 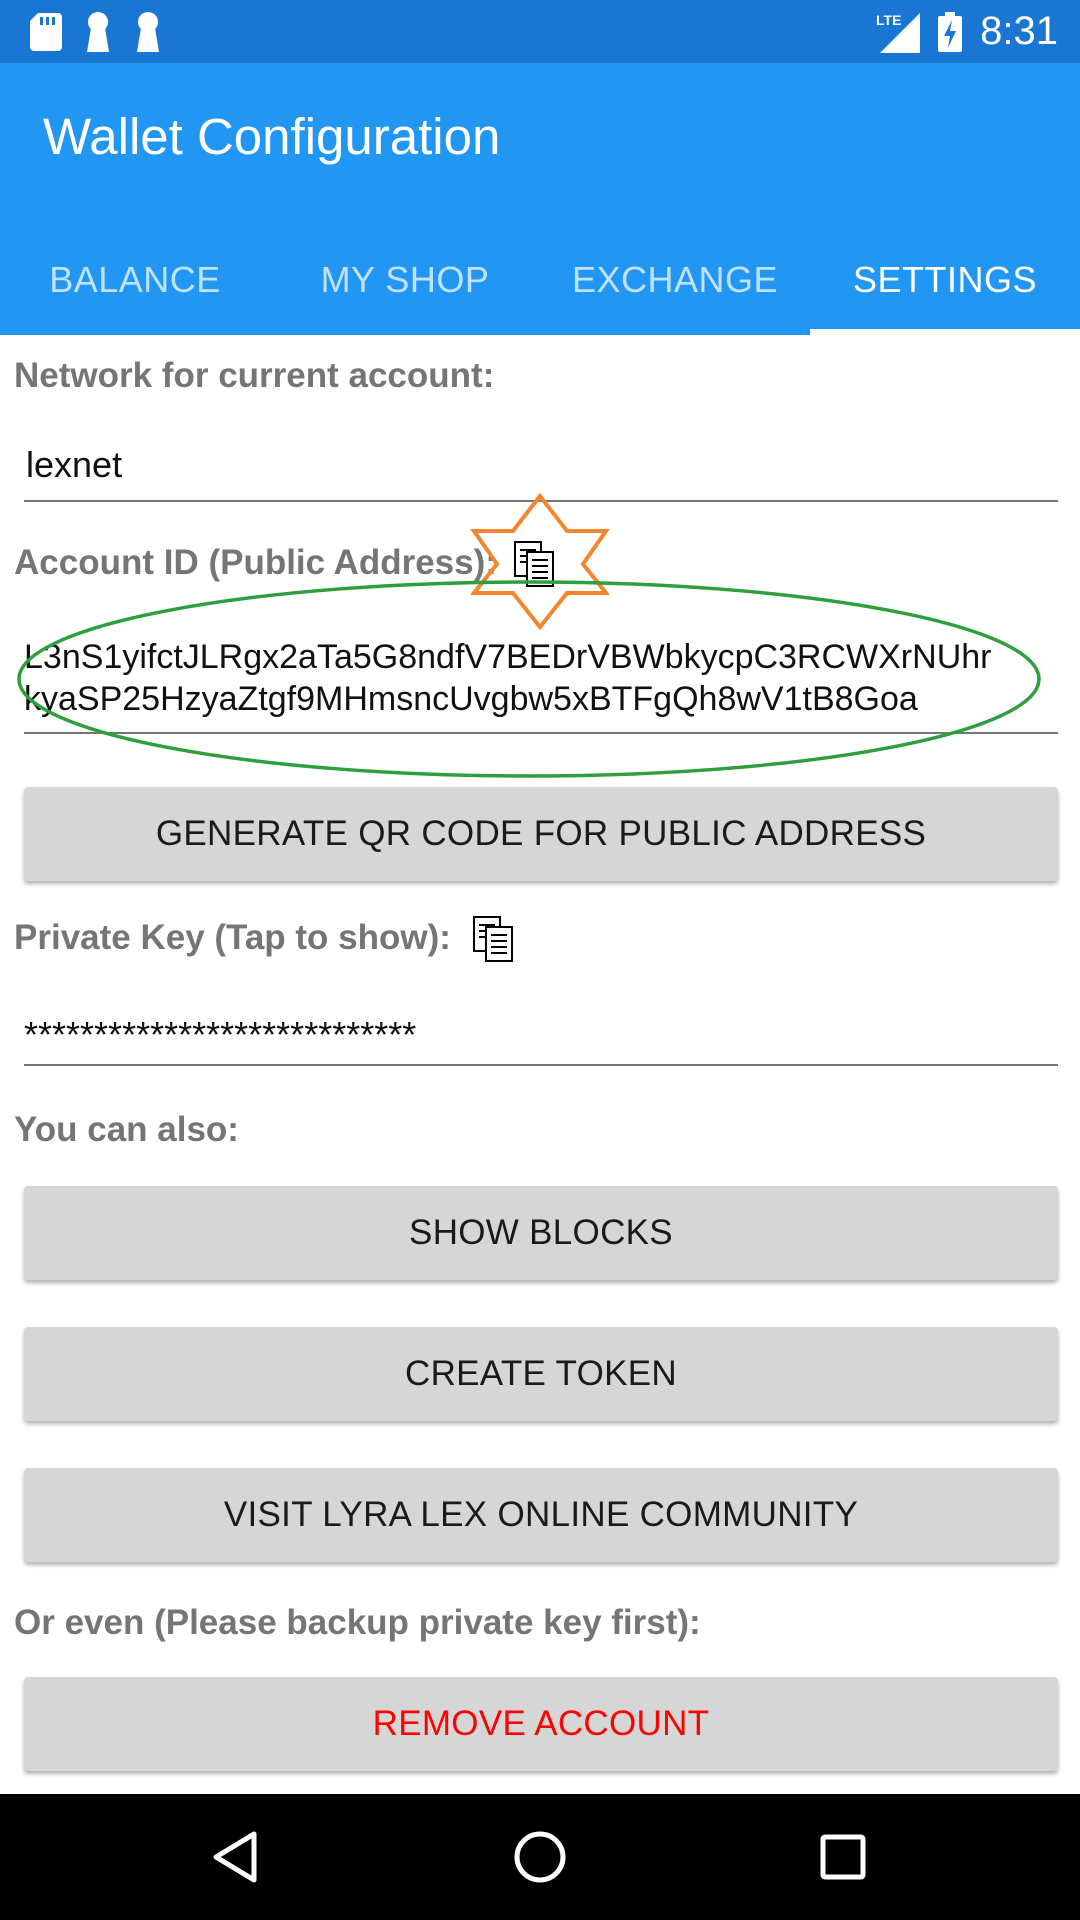 What do you see at coordinates (232, 938) in the screenshot?
I see `private-key-label: Private Key (Tap to show):` at bounding box center [232, 938].